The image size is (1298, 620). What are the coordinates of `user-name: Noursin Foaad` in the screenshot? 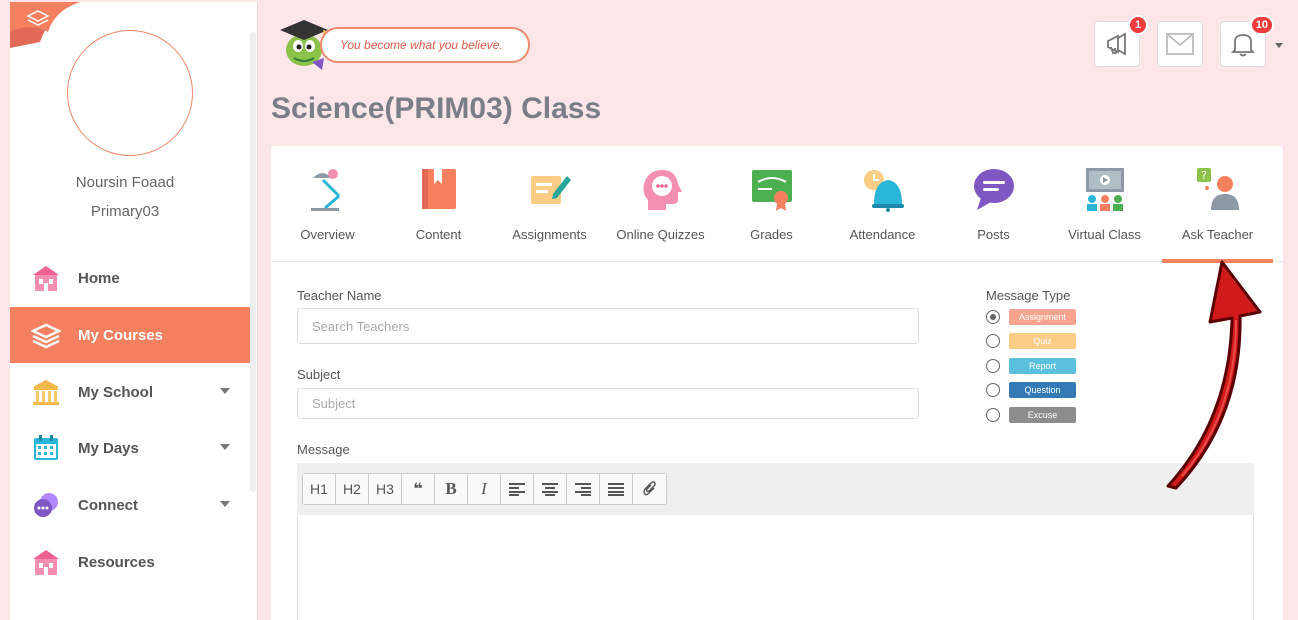 It's located at (125, 182).